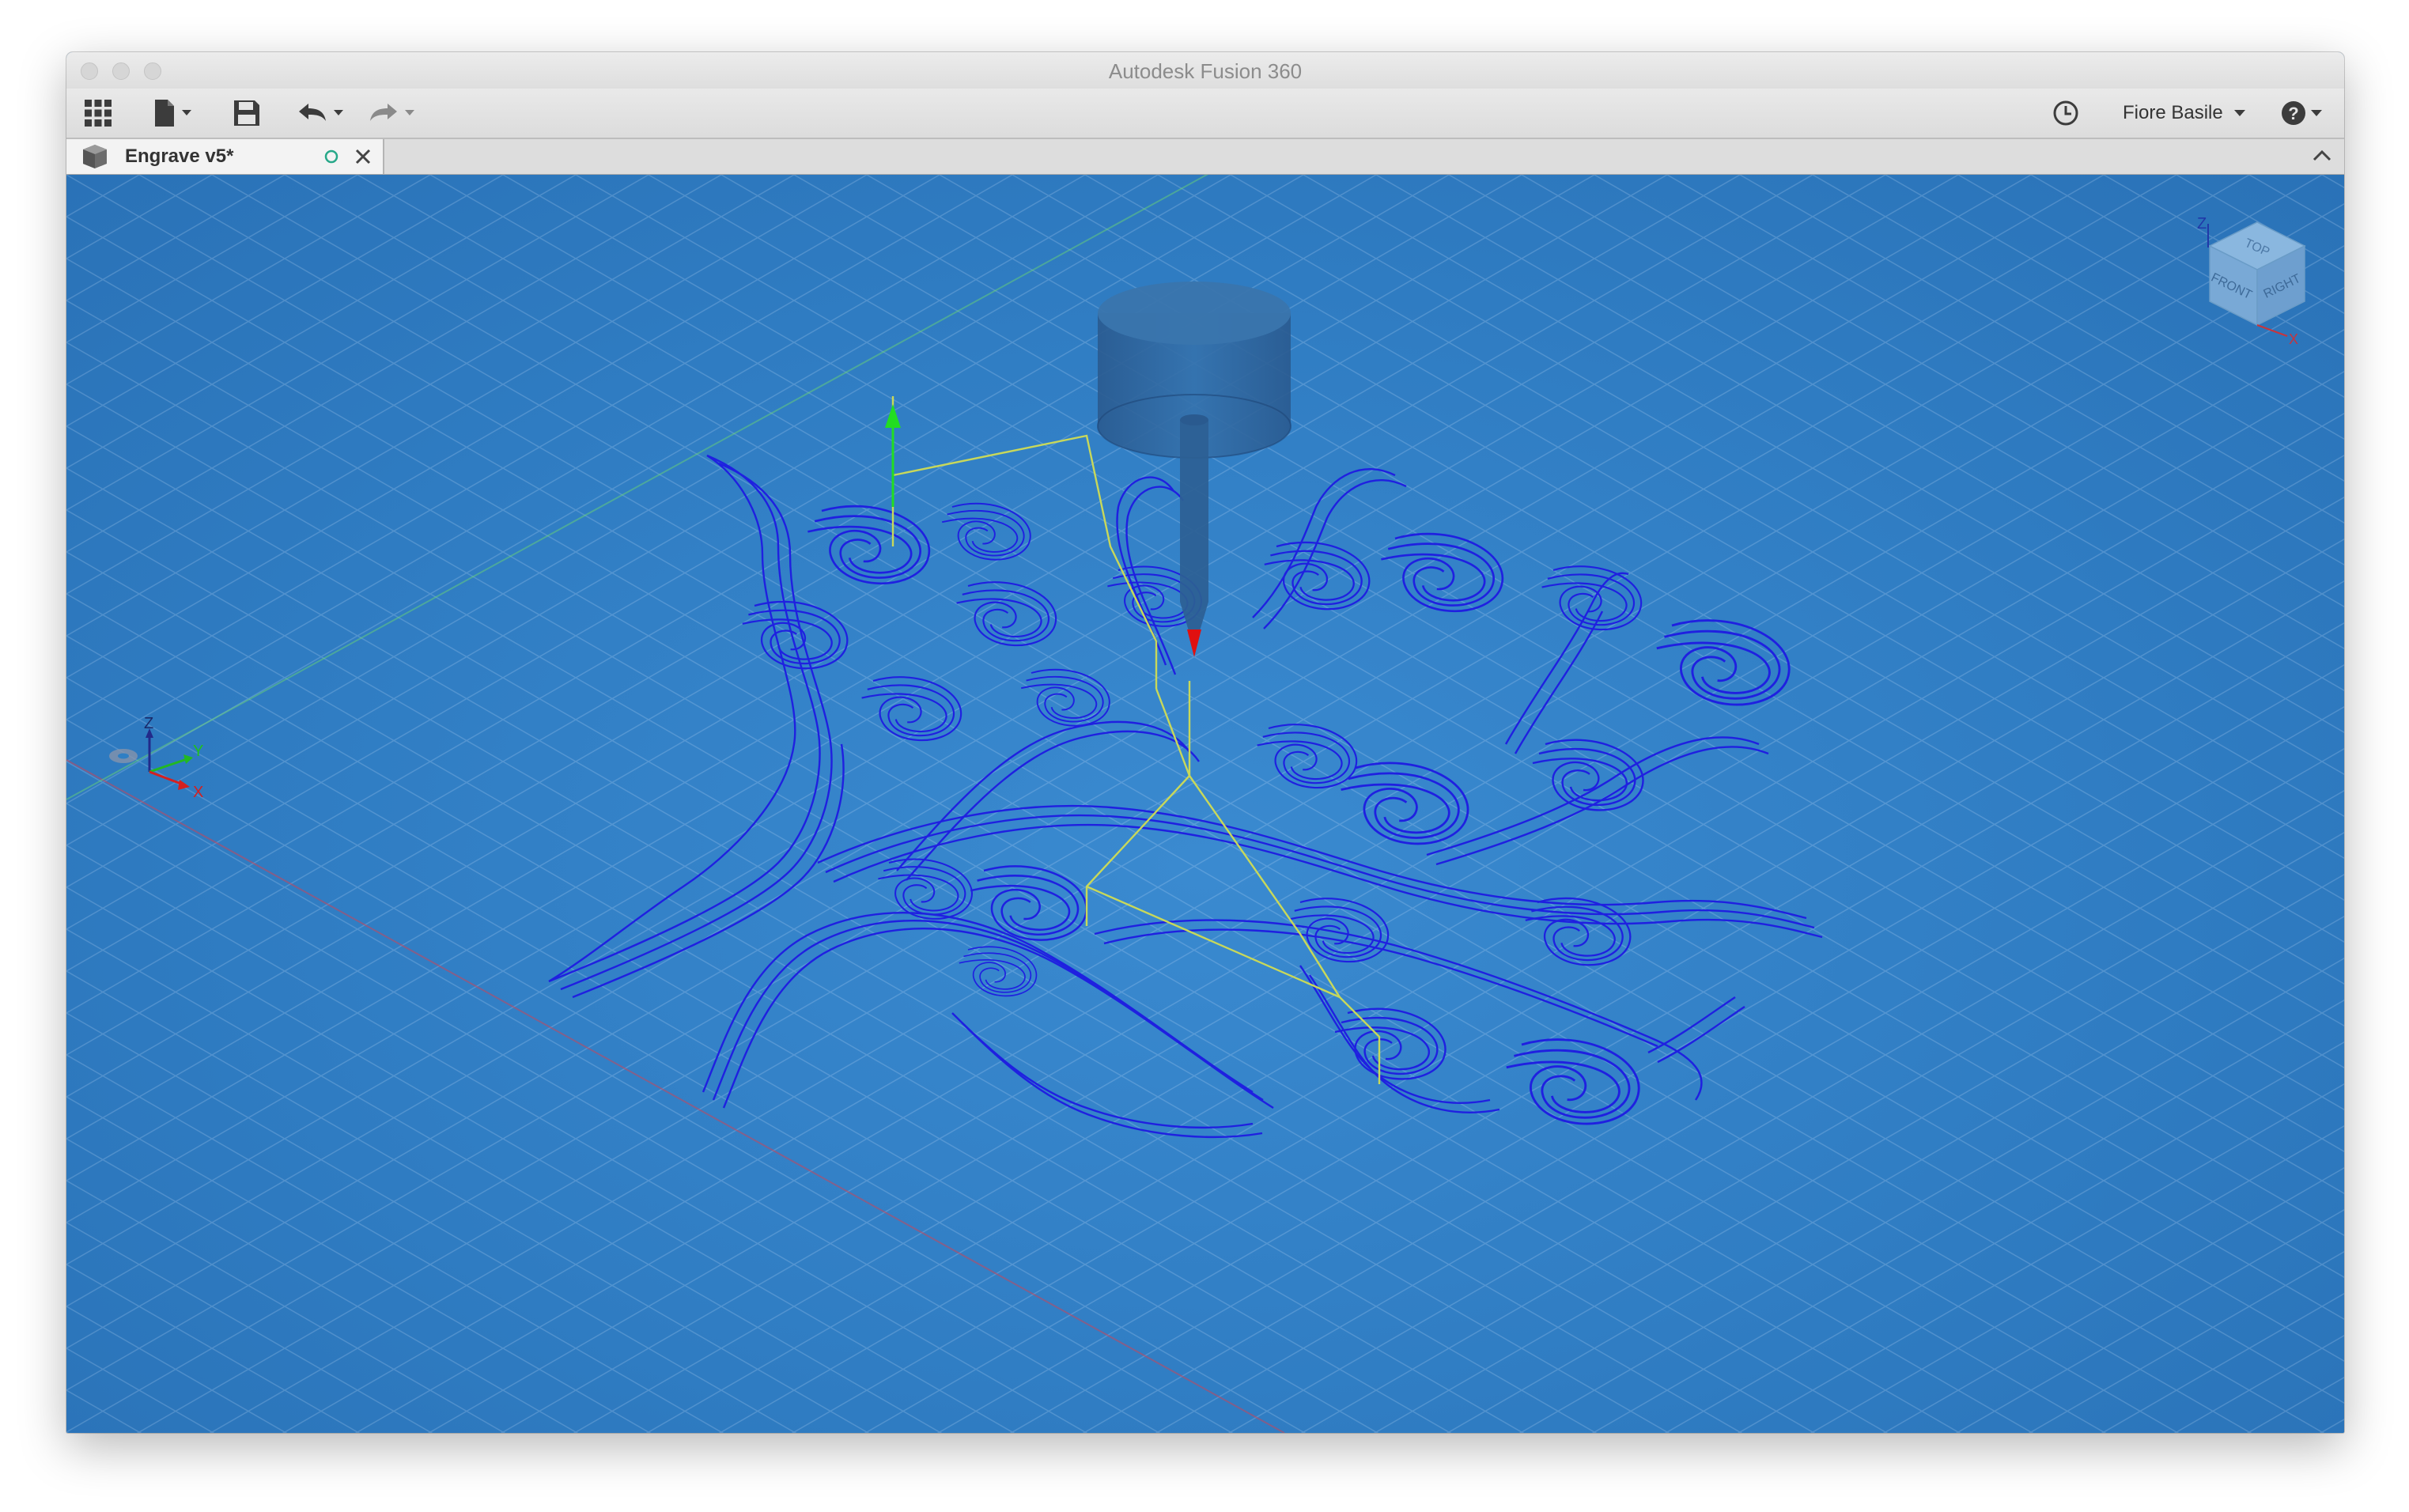 This screenshot has width=2409, height=1512. I want to click on user-account-menu: Fiore Basile, so click(2187, 113).